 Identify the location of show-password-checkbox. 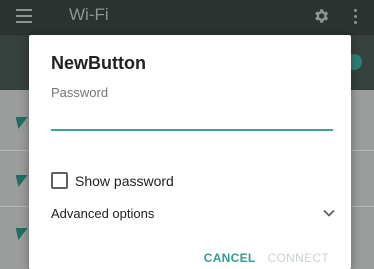
(59, 180).